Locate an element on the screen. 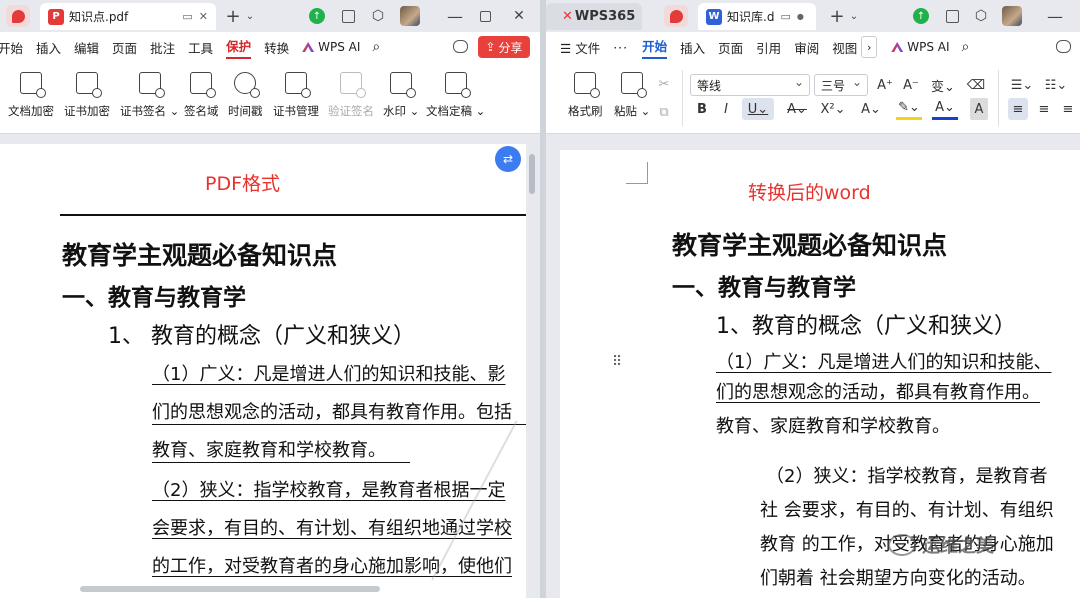  convert-float-icon: ⇄ is located at coordinates (508, 159).